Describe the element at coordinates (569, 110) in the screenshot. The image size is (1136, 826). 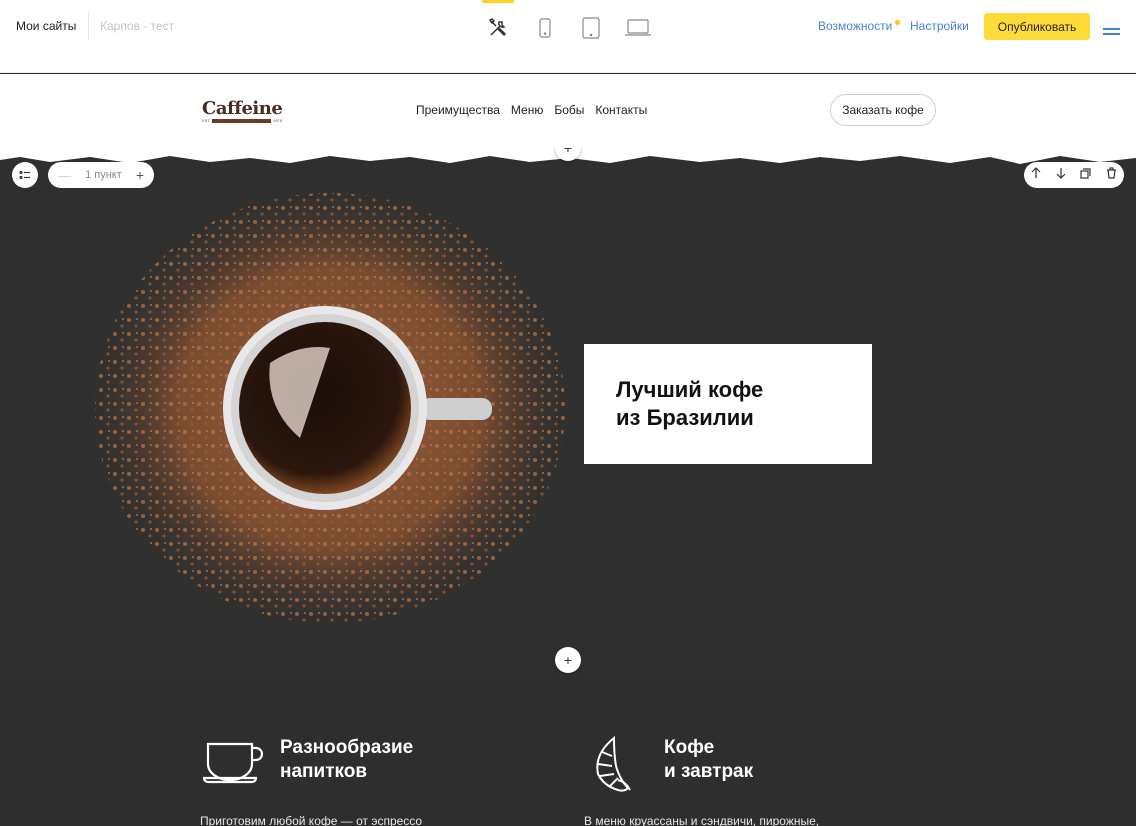
I see `nav-item-beans: Бобы` at that location.